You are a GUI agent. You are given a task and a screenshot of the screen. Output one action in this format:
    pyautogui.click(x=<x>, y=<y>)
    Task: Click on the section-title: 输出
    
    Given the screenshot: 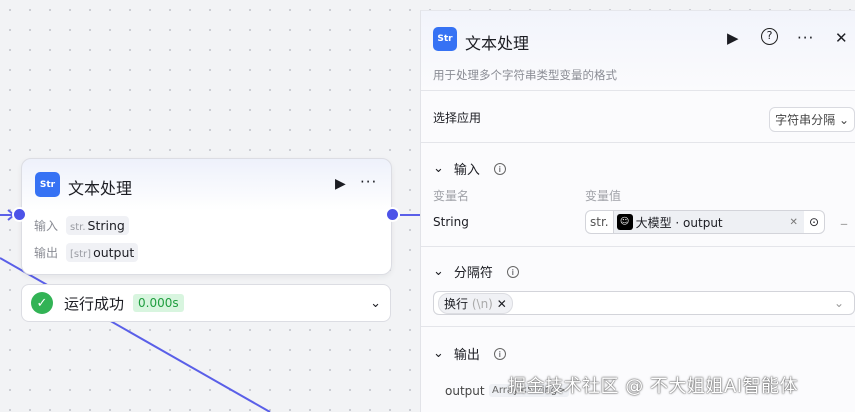 What is the action you would take?
    pyautogui.click(x=466, y=355)
    